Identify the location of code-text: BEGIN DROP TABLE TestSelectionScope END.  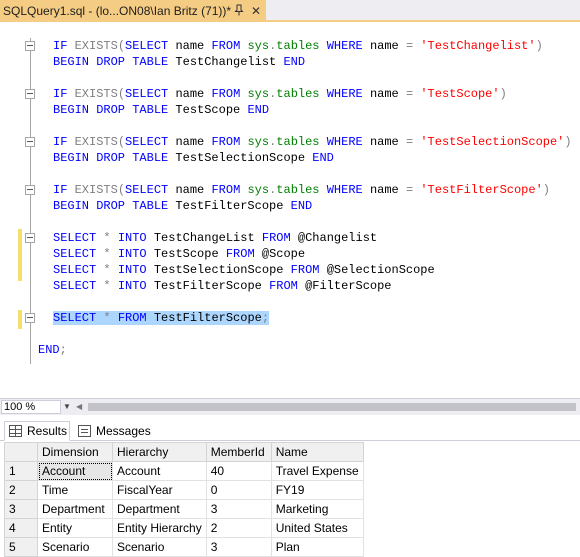
(193, 158).